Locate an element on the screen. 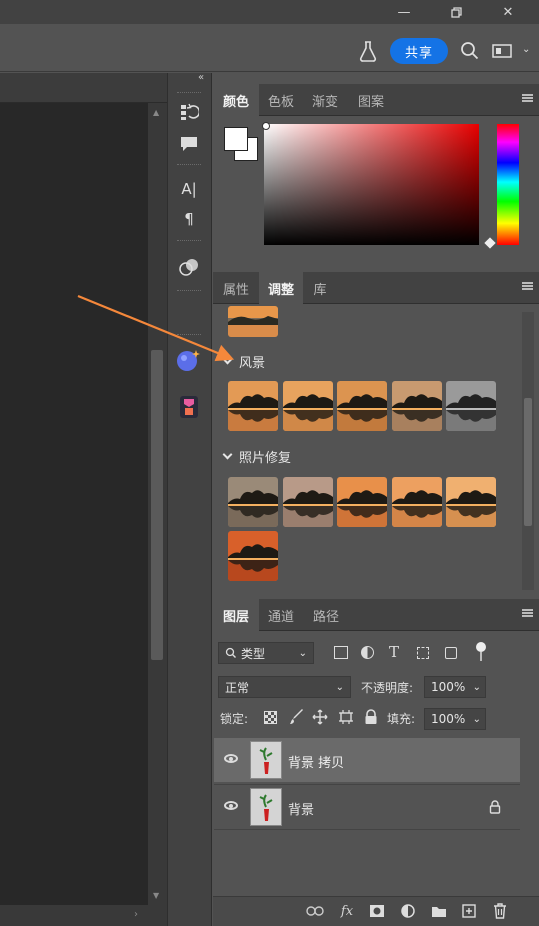  flask-icon is located at coordinates (368, 51).